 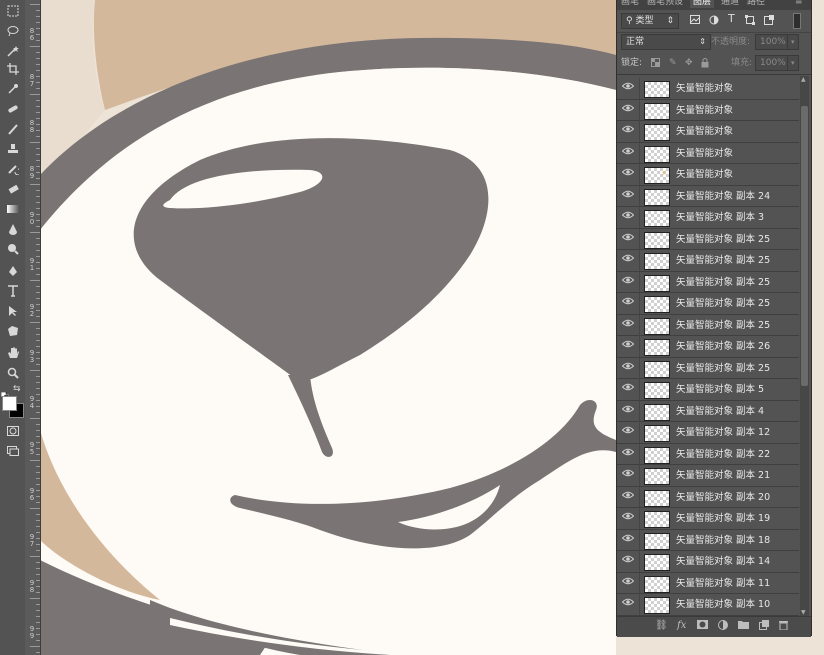 I want to click on layer-row: 矢量智能对象 副本 21, so click(x=708, y=476).